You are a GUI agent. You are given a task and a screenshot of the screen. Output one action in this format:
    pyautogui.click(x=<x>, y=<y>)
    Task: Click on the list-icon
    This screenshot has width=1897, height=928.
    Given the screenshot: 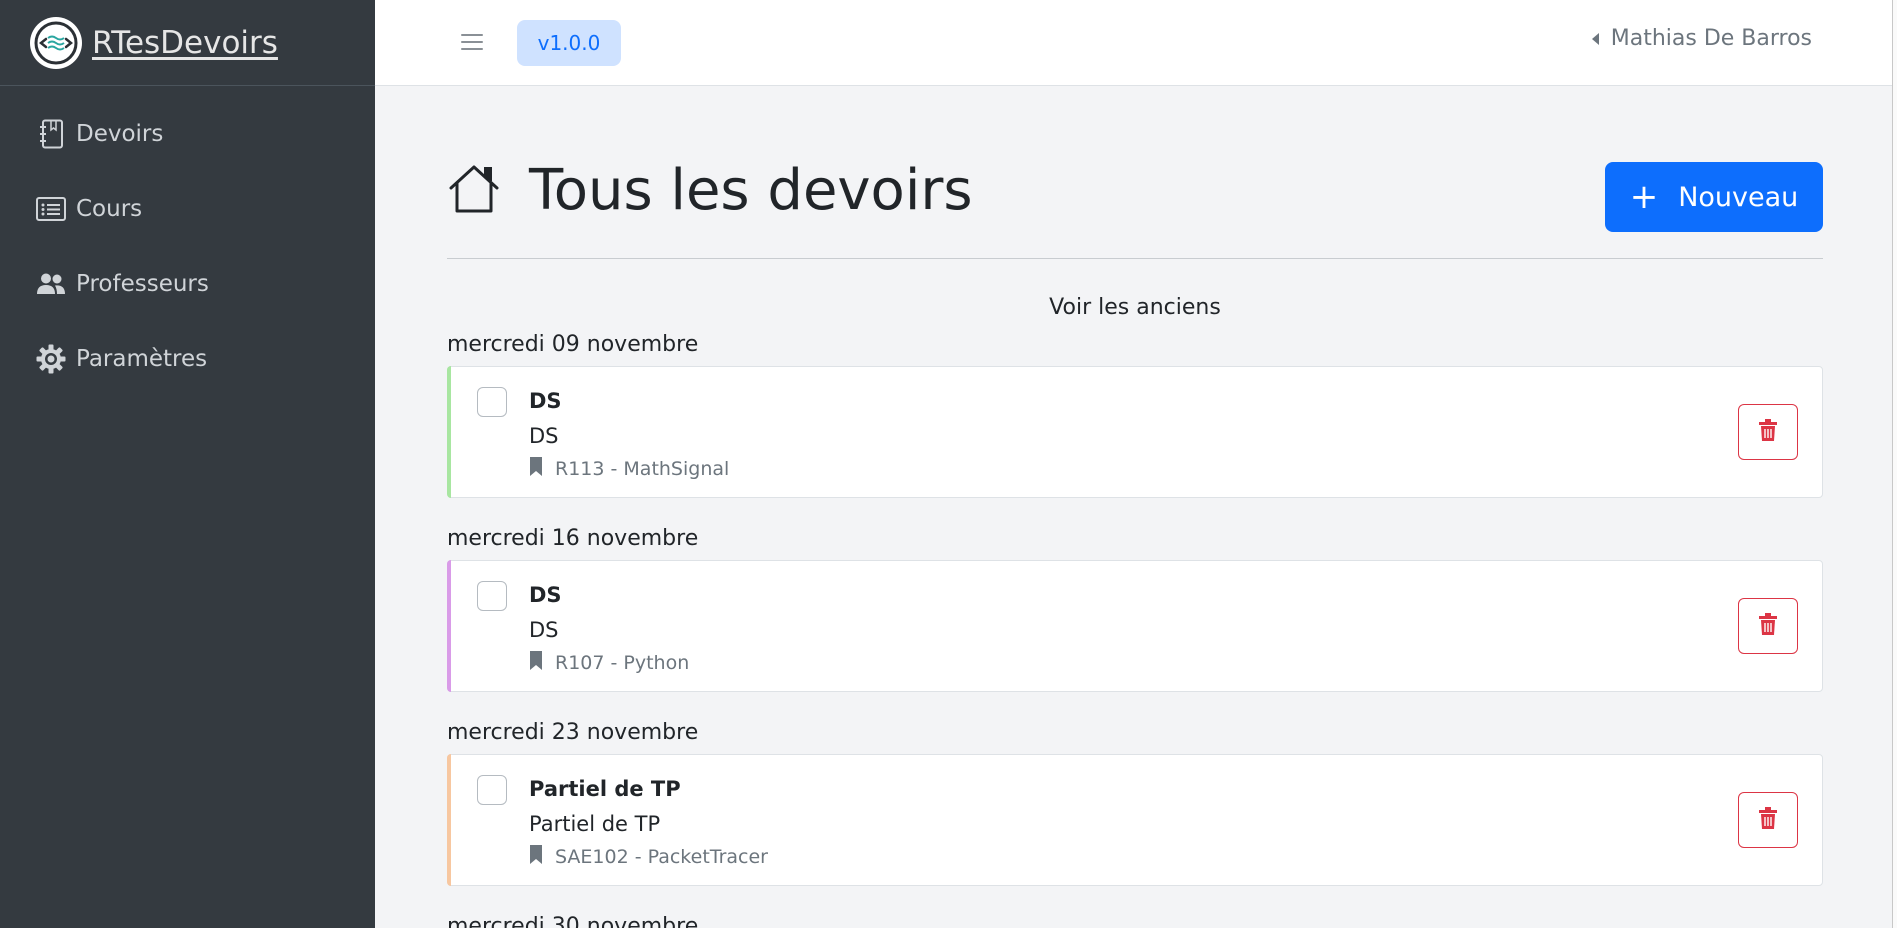 What is the action you would take?
    pyautogui.click(x=51, y=209)
    